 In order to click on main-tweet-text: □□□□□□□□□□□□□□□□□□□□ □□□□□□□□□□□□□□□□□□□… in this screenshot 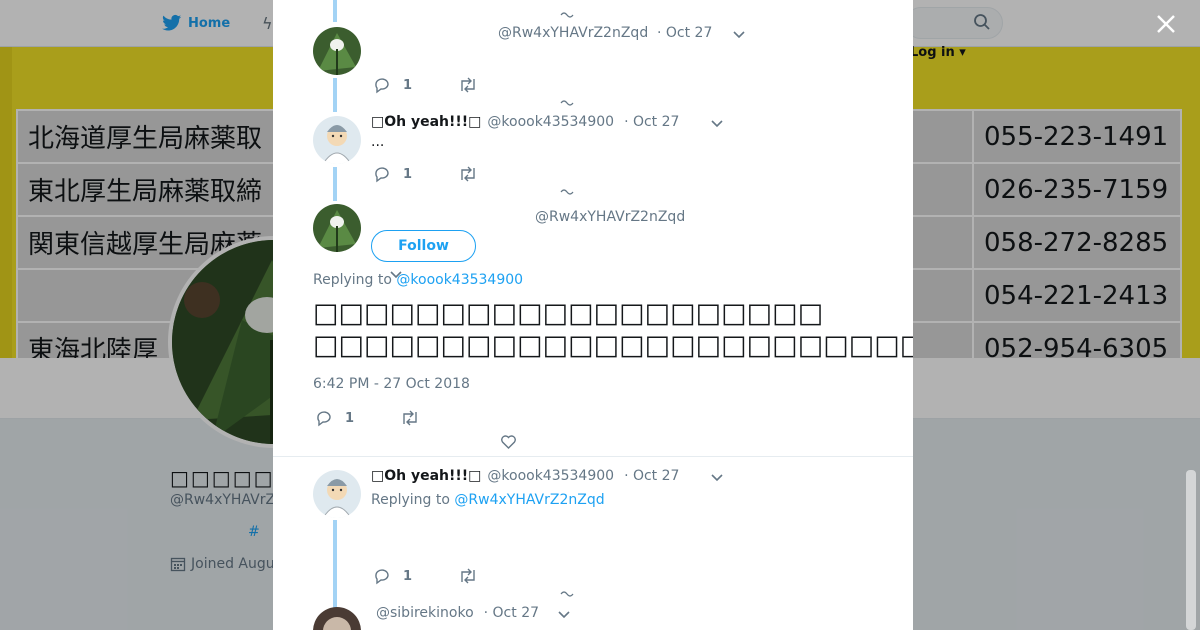, I will do `click(613, 330)`.